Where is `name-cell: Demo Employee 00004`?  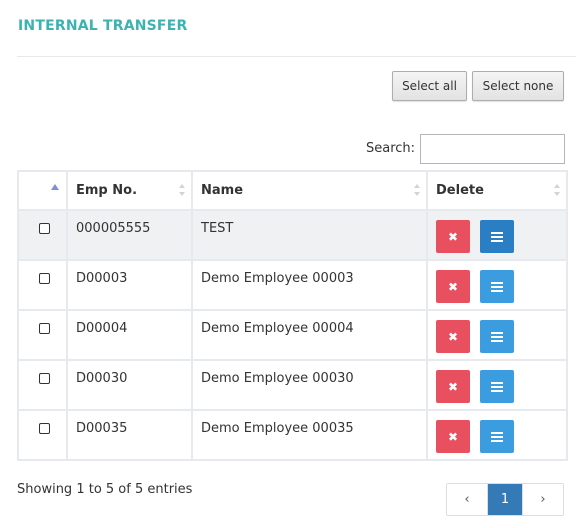 name-cell: Demo Employee 00004 is located at coordinates (309, 335).